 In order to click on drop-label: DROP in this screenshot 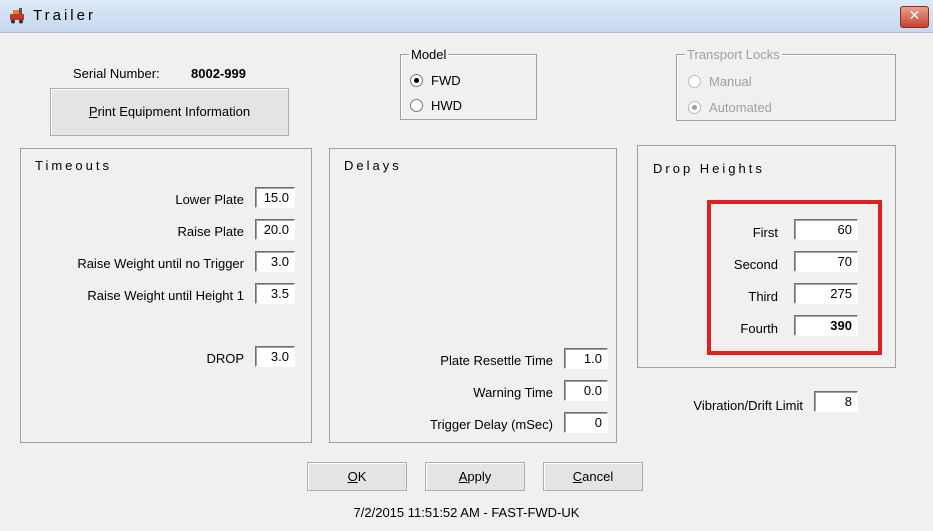, I will do `click(225, 358)`.